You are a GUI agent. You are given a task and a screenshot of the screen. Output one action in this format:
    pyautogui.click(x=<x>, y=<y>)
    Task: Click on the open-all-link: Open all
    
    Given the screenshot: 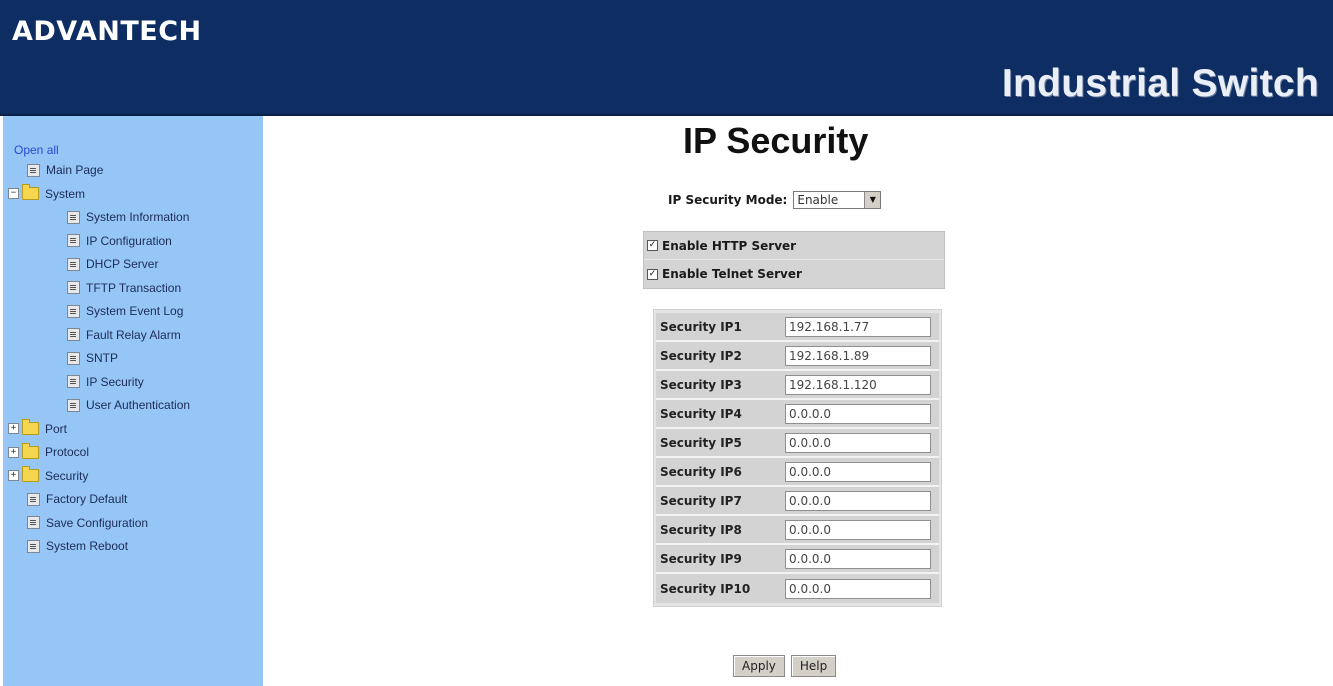 What is the action you would take?
    pyautogui.click(x=36, y=150)
    